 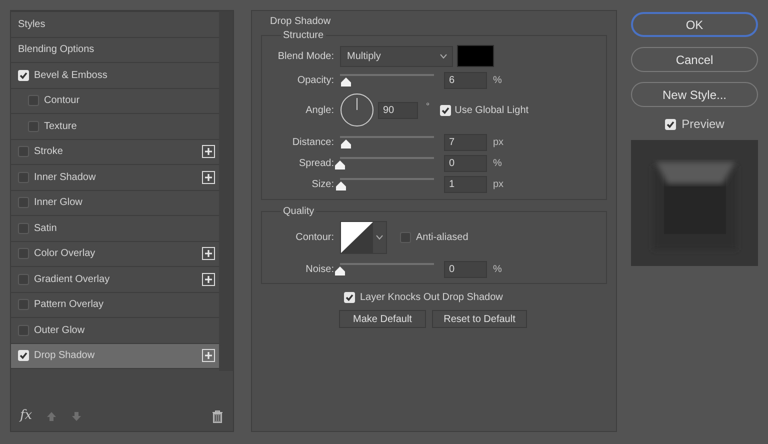 What do you see at coordinates (115, 50) in the screenshot?
I see `style-list-item: Blending Options` at bounding box center [115, 50].